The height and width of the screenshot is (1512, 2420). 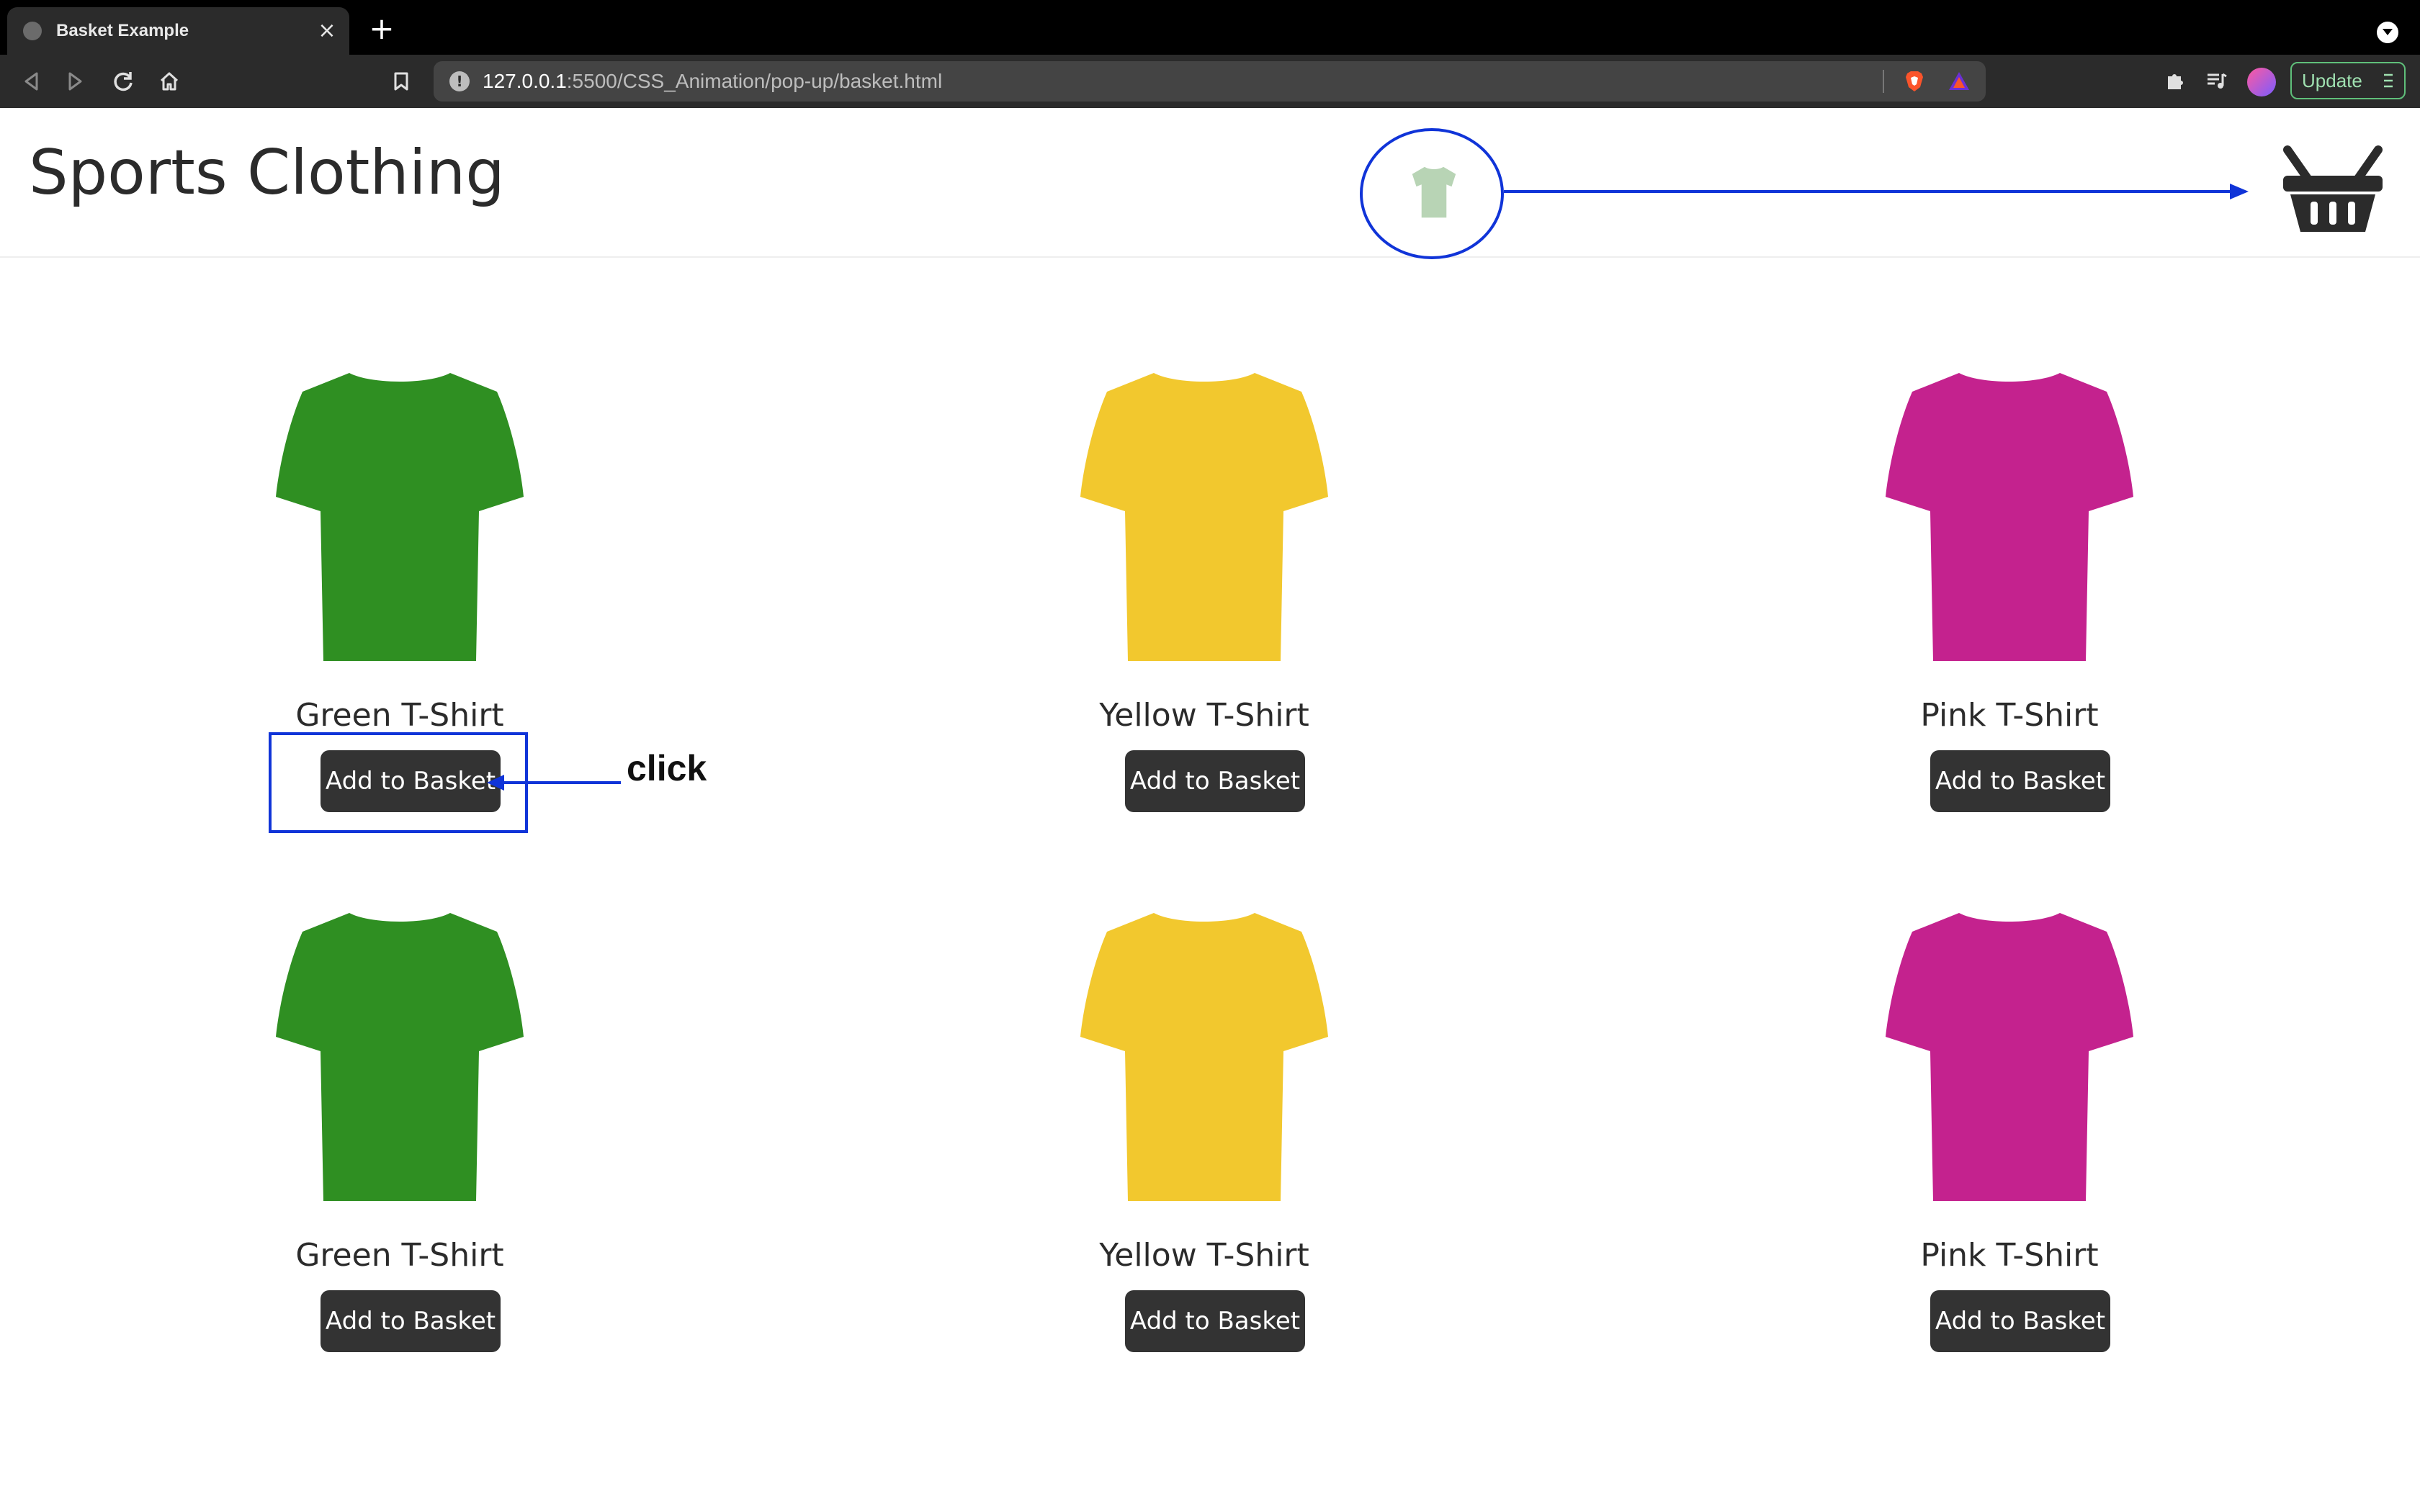 What do you see at coordinates (75, 81) in the screenshot?
I see `forward-arrow-icon` at bounding box center [75, 81].